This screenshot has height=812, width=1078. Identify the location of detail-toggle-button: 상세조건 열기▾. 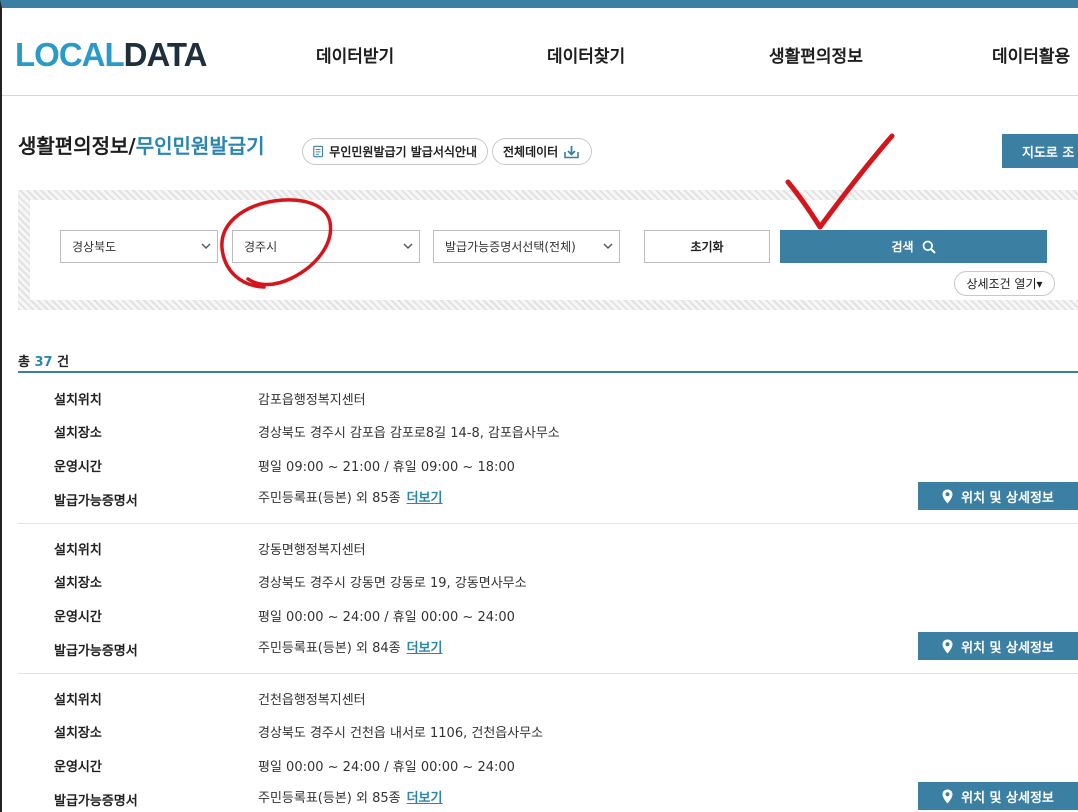
(1004, 283).